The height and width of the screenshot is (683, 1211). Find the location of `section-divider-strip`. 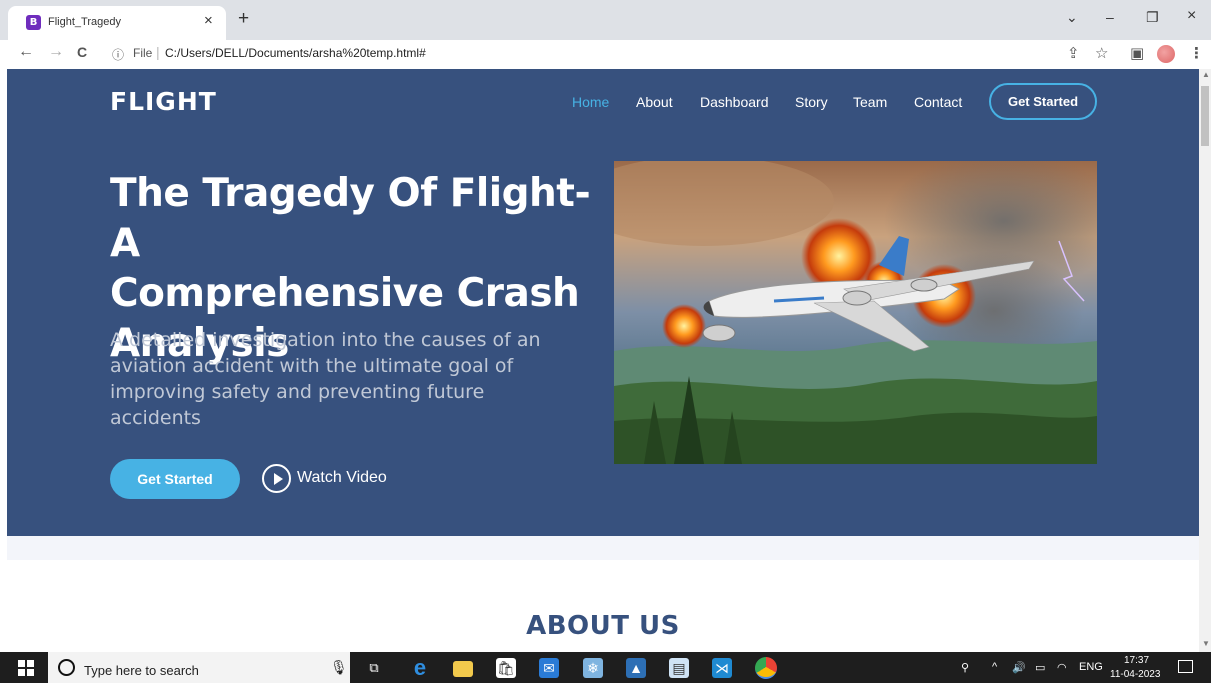

section-divider-strip is located at coordinates (603, 548).